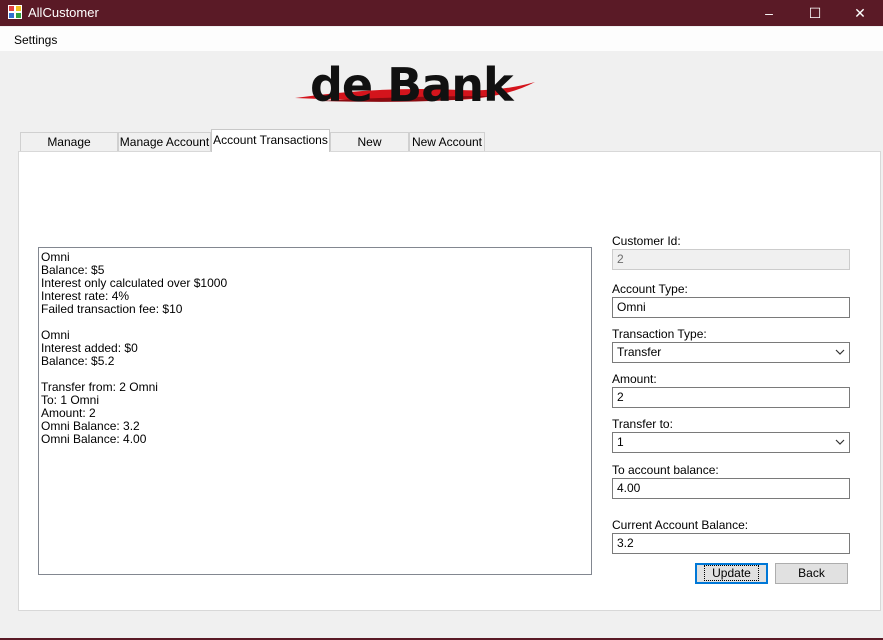 The image size is (883, 640). I want to click on tab-manage-account: Manage Account, so click(164, 141).